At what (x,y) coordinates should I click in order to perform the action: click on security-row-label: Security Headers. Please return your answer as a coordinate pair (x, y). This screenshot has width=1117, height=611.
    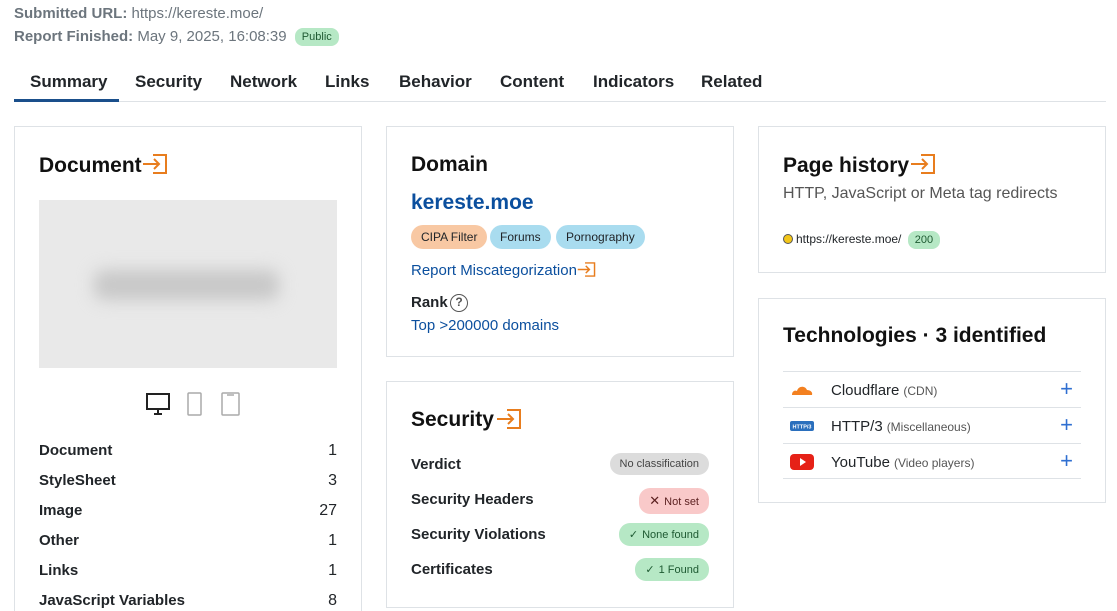
    Looking at the image, I should click on (472, 499).